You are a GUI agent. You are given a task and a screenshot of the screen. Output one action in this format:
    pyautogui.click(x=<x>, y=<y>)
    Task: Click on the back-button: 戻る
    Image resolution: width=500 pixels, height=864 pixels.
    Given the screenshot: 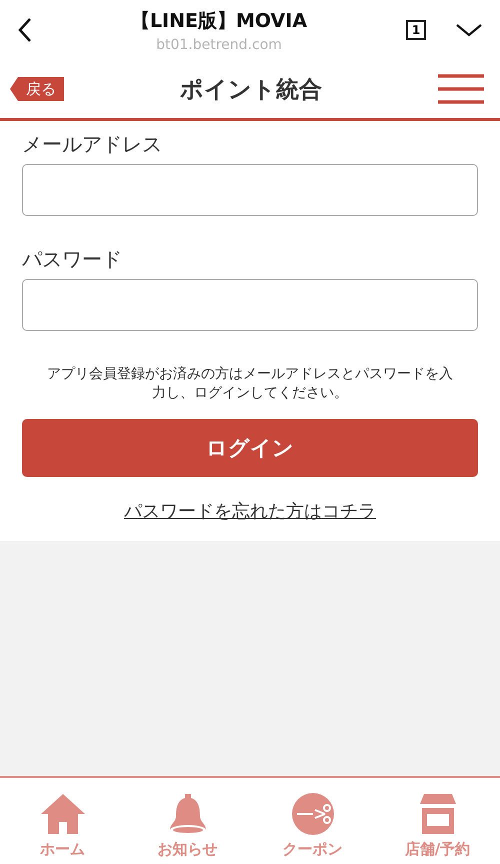 What is the action you would take?
    pyautogui.click(x=37, y=89)
    